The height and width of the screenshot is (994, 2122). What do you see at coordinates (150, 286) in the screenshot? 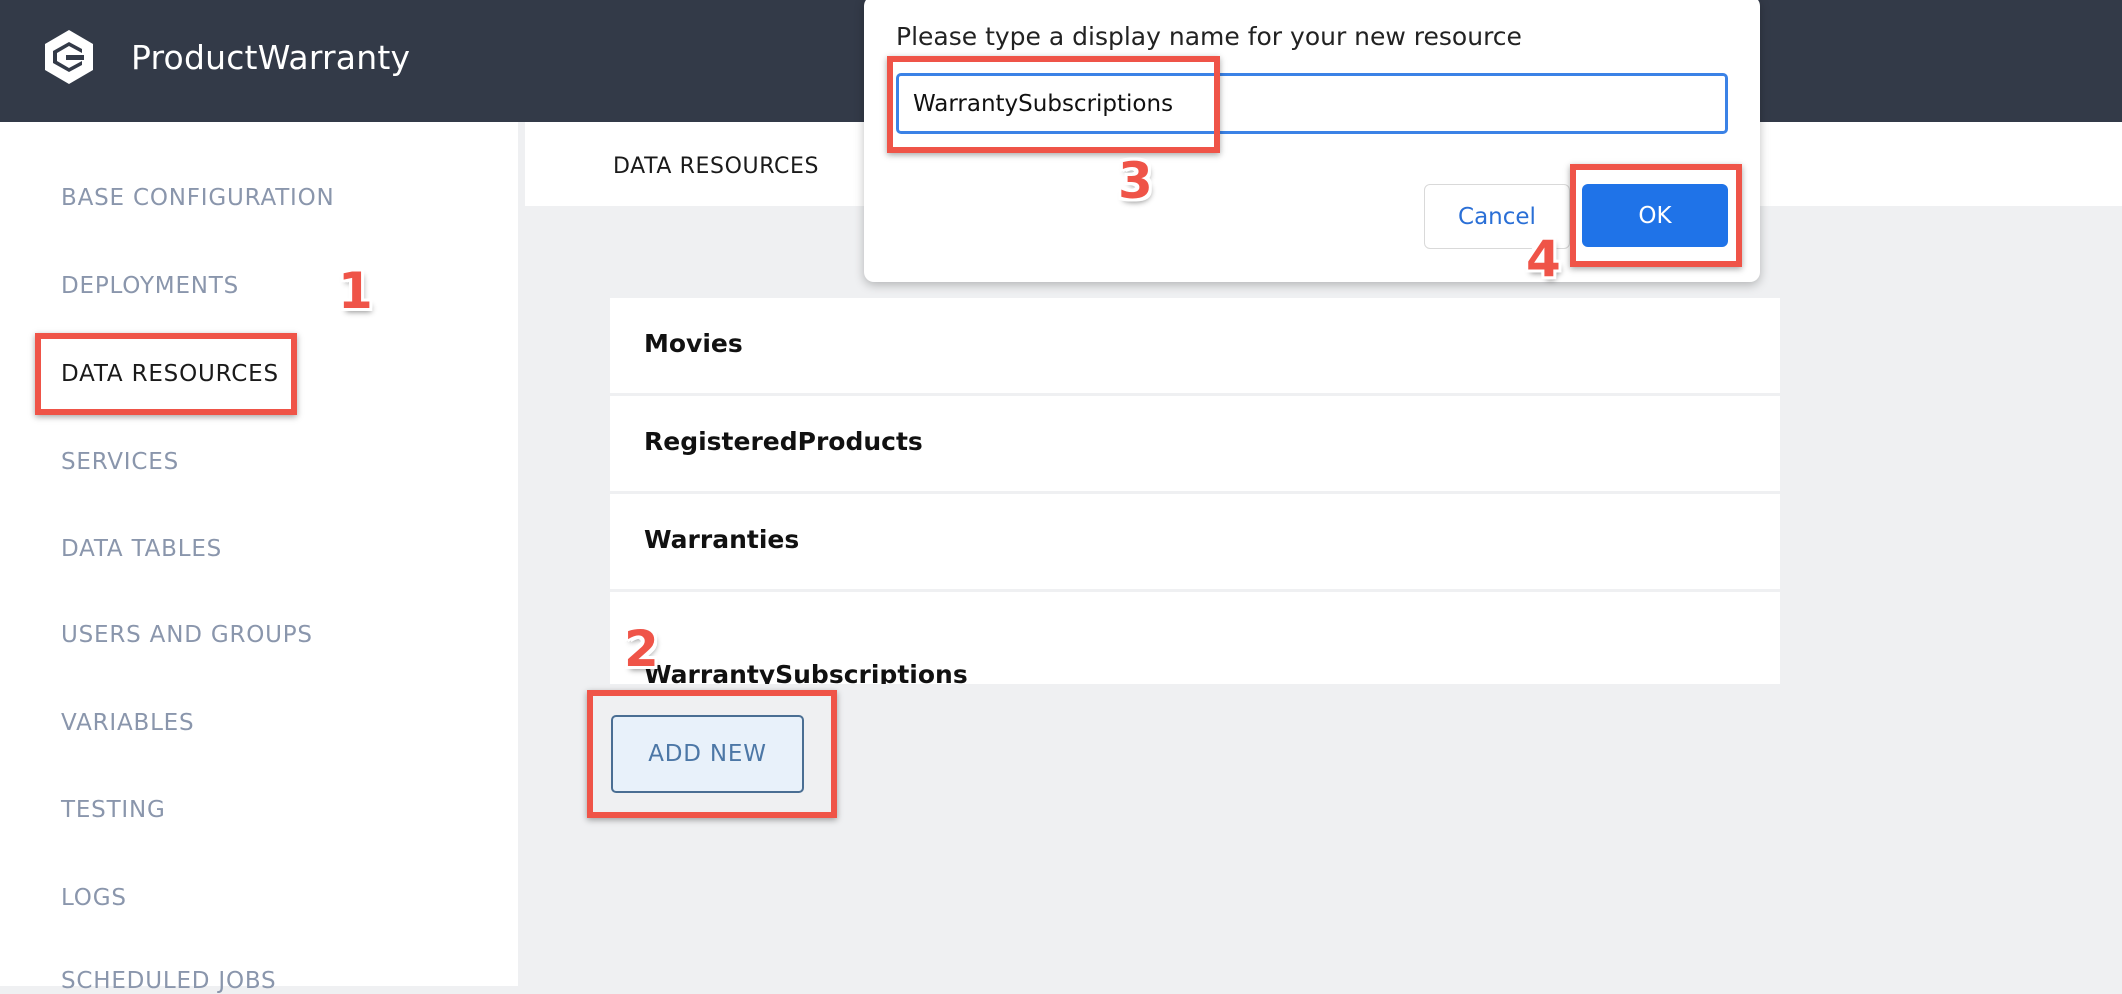
I see `sidebar-item-deployments: DEPLOYMENTS` at bounding box center [150, 286].